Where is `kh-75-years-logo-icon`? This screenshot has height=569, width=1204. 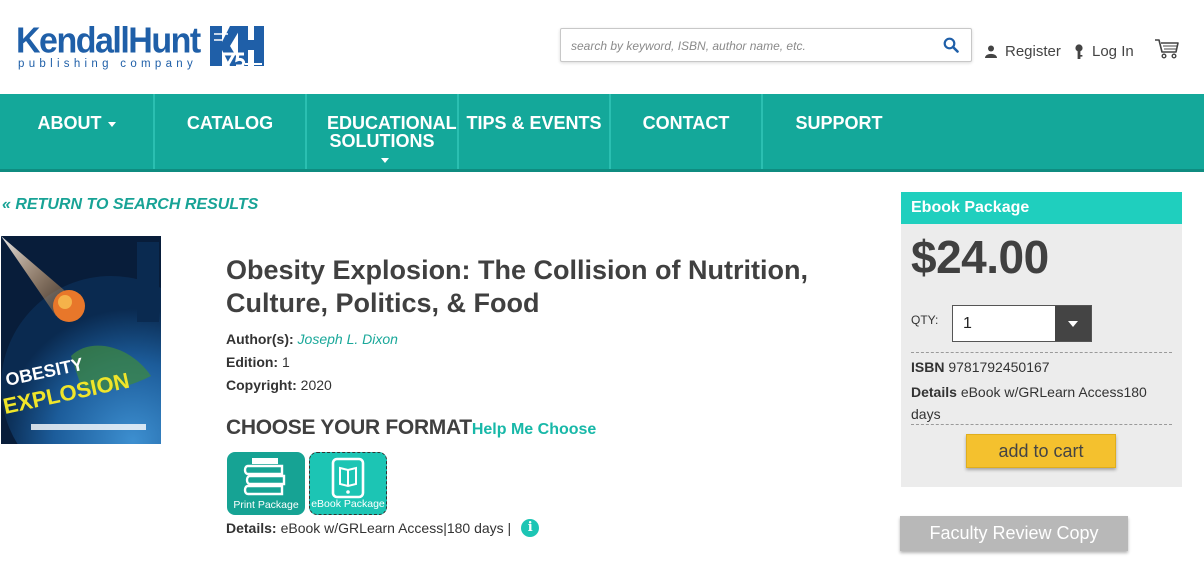
kh-75-years-logo-icon is located at coordinates (237, 47).